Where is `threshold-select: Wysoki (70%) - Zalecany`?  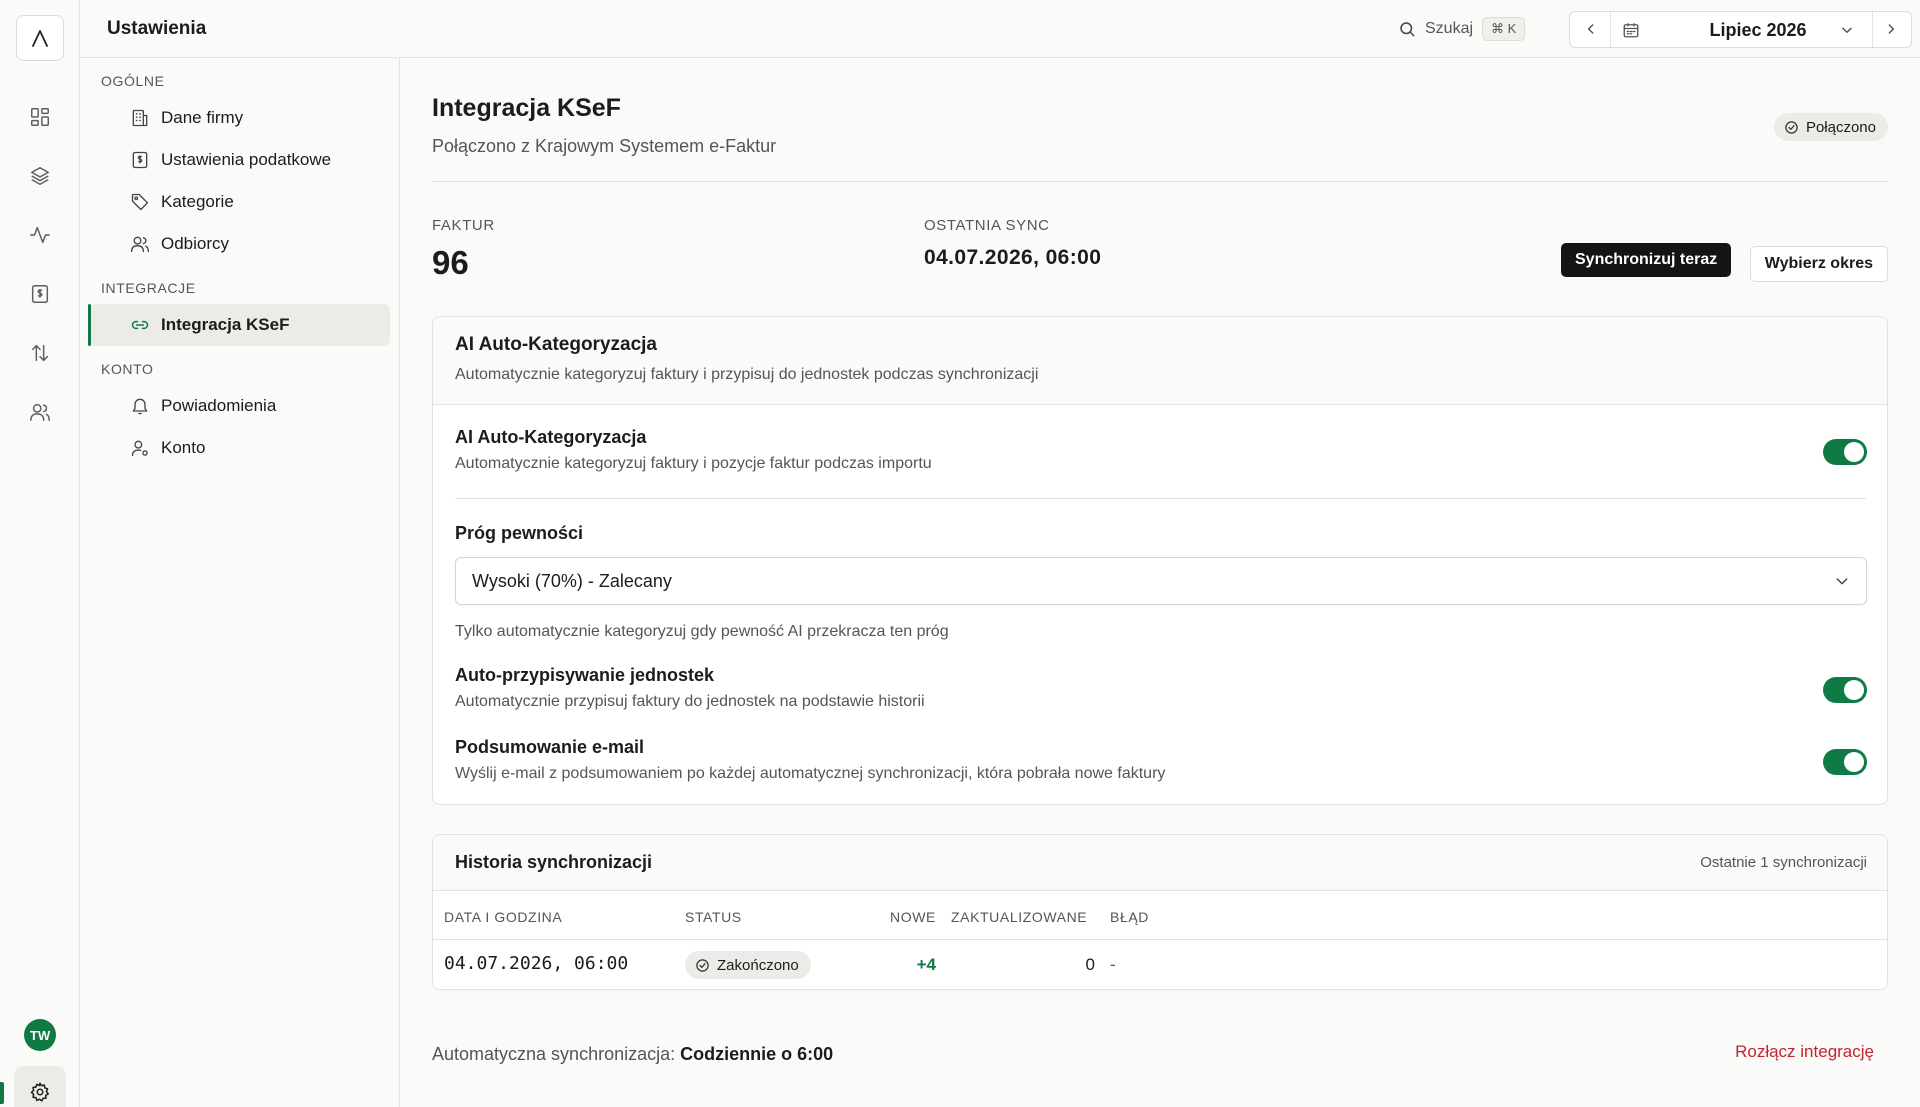 threshold-select: Wysoki (70%) - Zalecany is located at coordinates (1161, 581).